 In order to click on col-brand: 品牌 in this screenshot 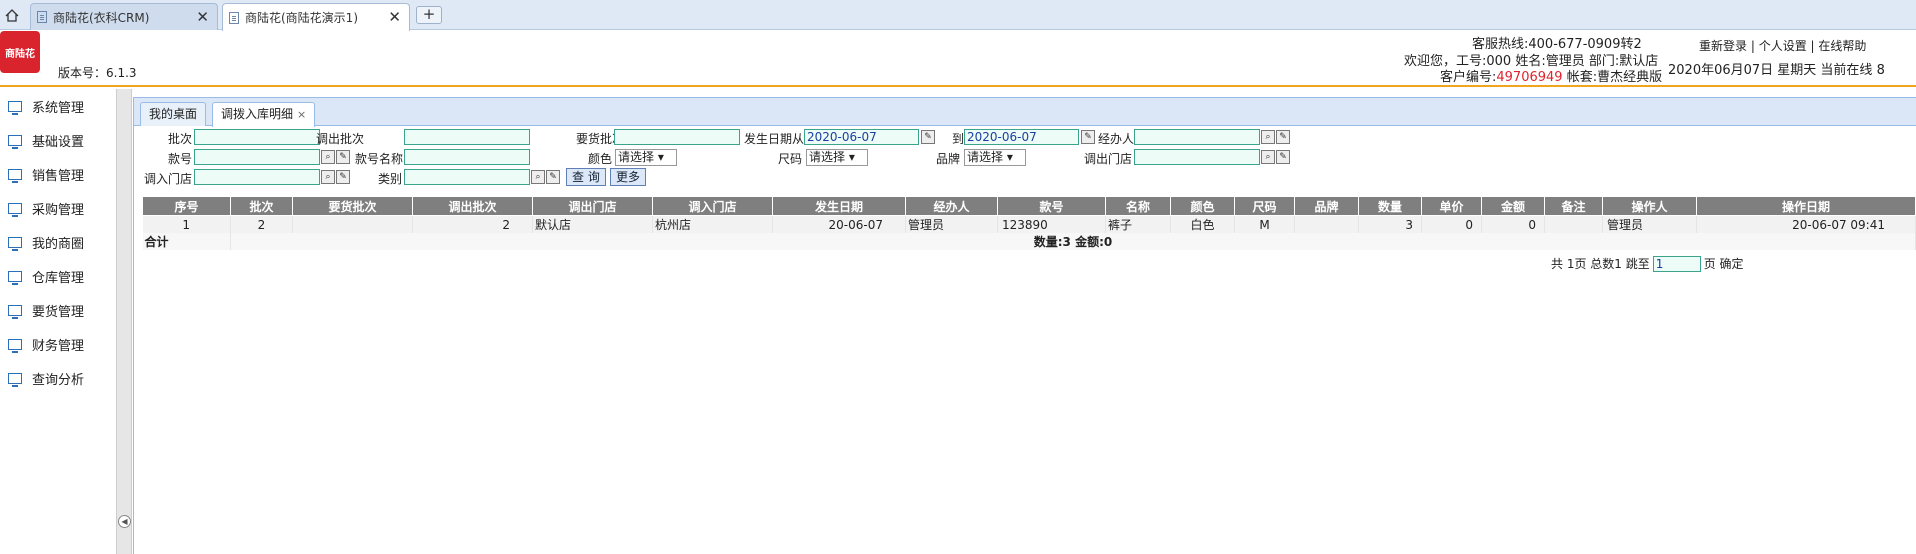, I will do `click(1326, 206)`.